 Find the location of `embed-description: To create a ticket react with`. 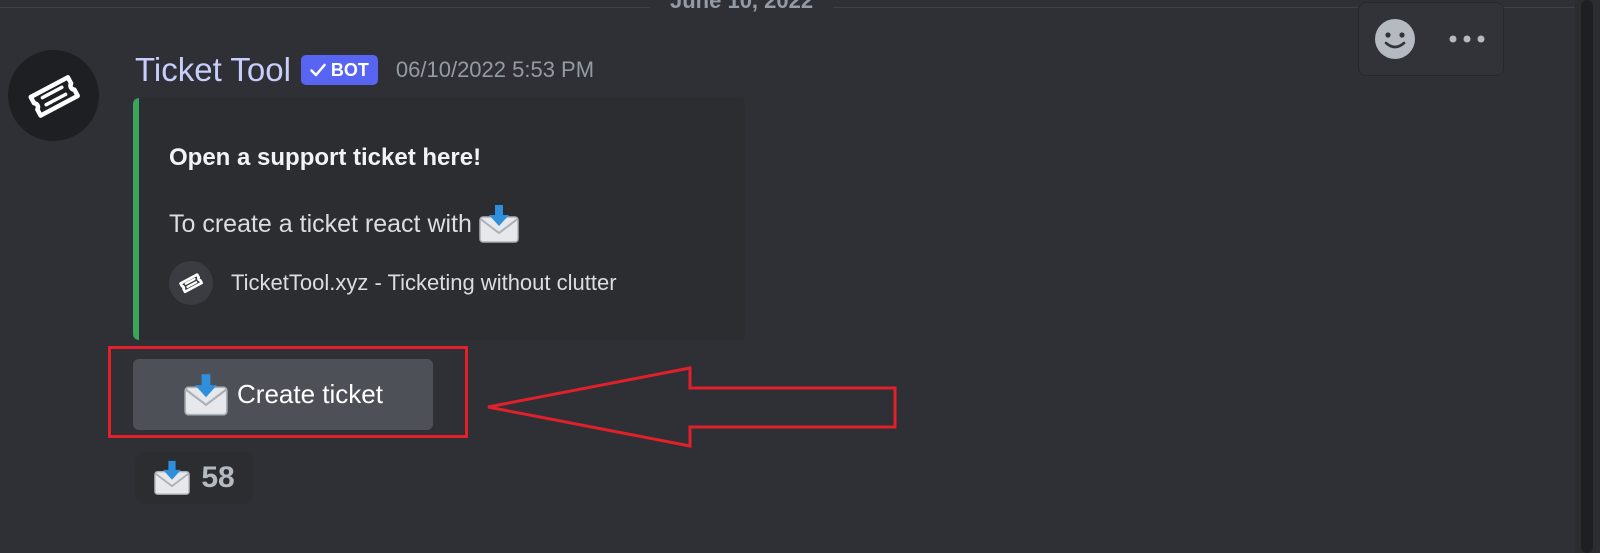

embed-description: To create a ticket react with is located at coordinates (344, 224).